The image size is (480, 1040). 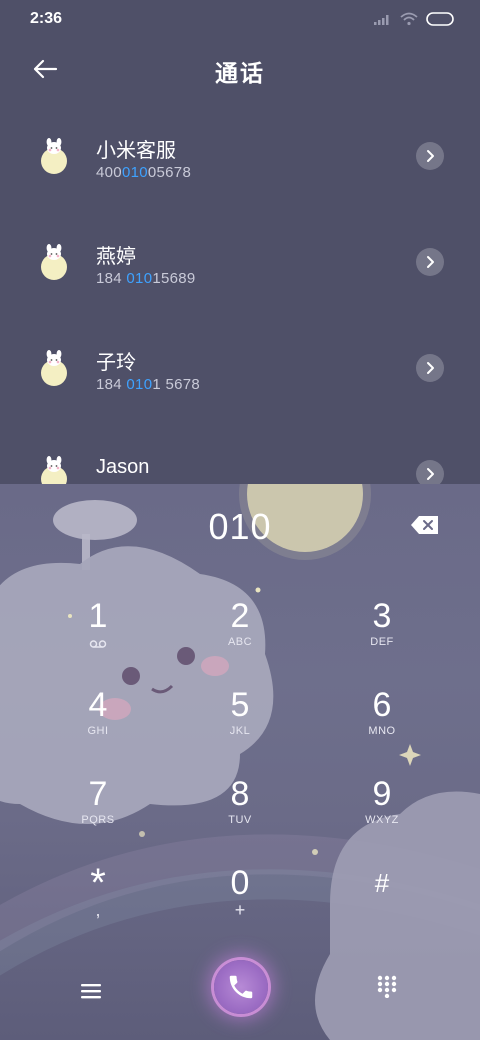 I want to click on key-digit: 1, so click(x=98, y=616).